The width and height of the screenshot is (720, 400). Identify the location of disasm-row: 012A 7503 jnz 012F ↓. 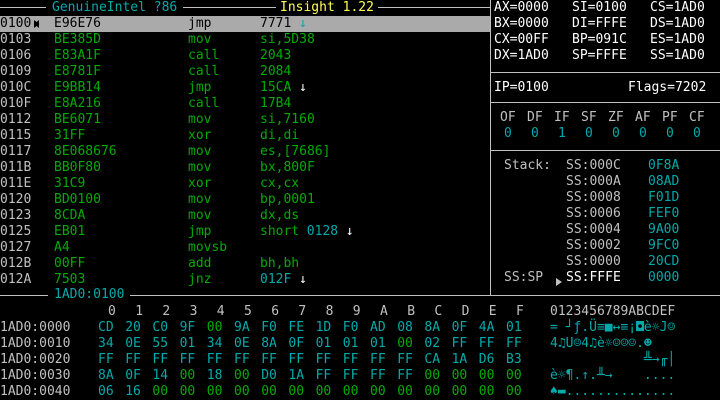
(245, 280).